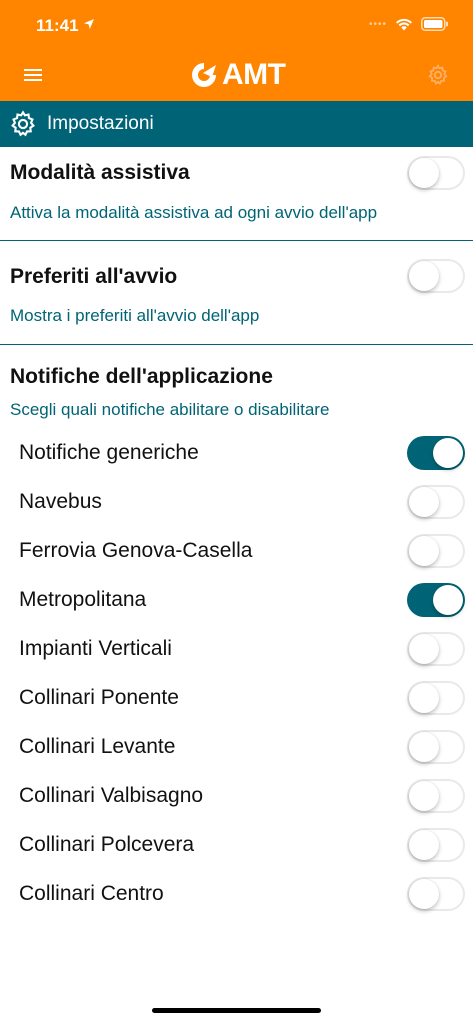  What do you see at coordinates (95, 648) in the screenshot?
I see `notification-label: Impianti Verticali` at bounding box center [95, 648].